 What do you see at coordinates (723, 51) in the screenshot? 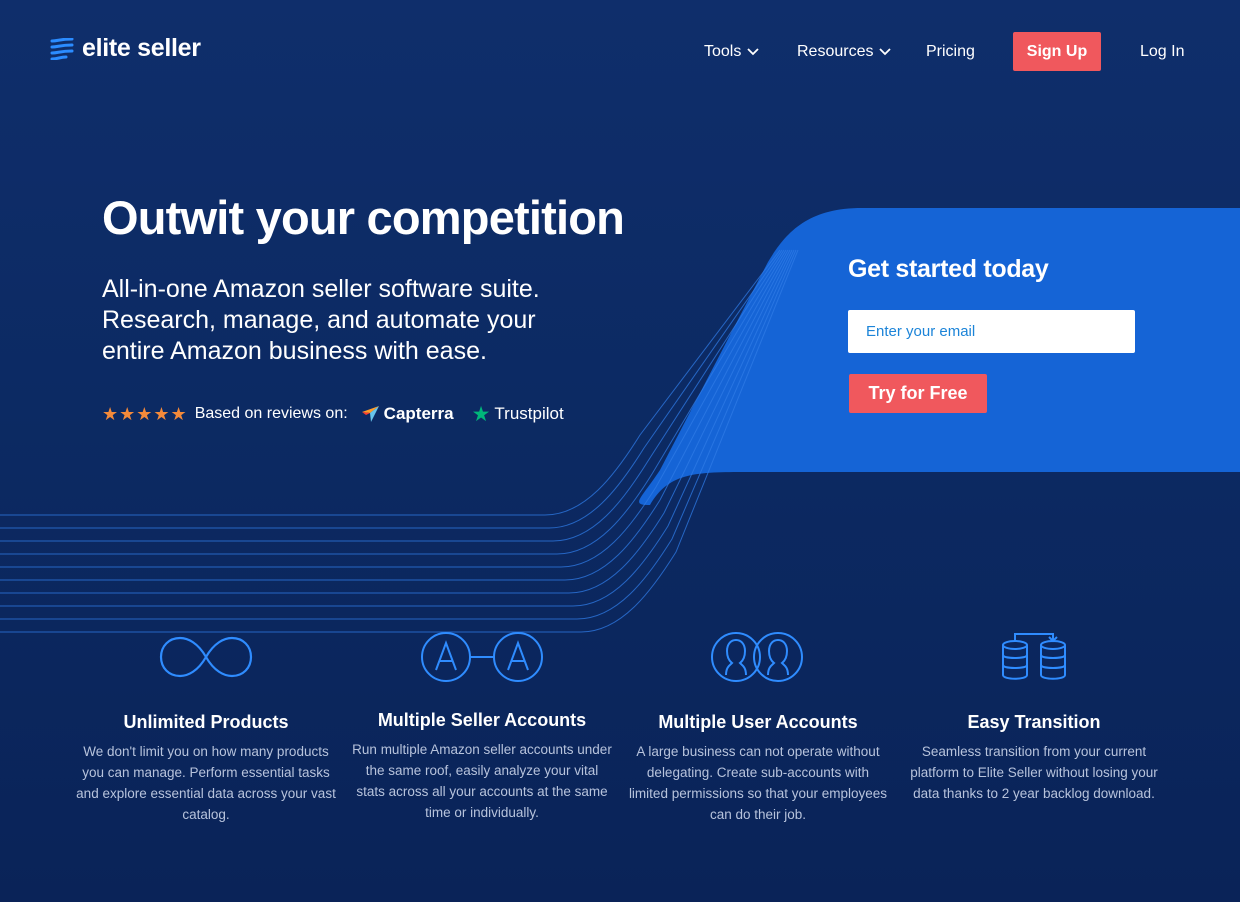
I see `nav-tools-label: Tools` at bounding box center [723, 51].